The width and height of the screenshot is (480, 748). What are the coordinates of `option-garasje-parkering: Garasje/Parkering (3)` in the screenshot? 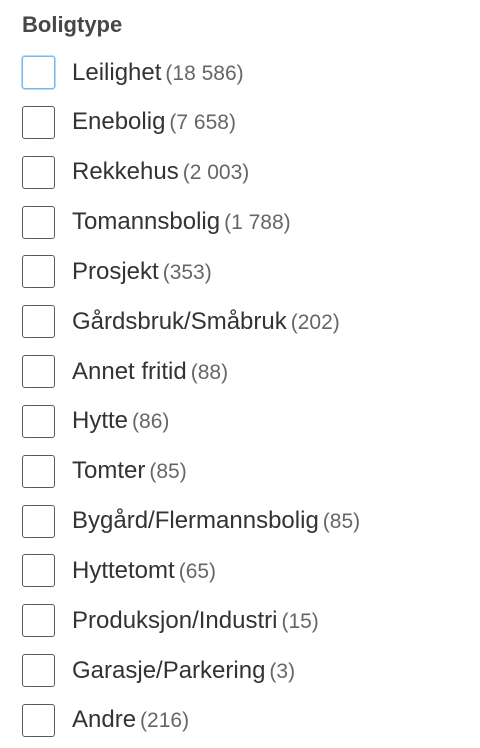 It's located at (251, 671).